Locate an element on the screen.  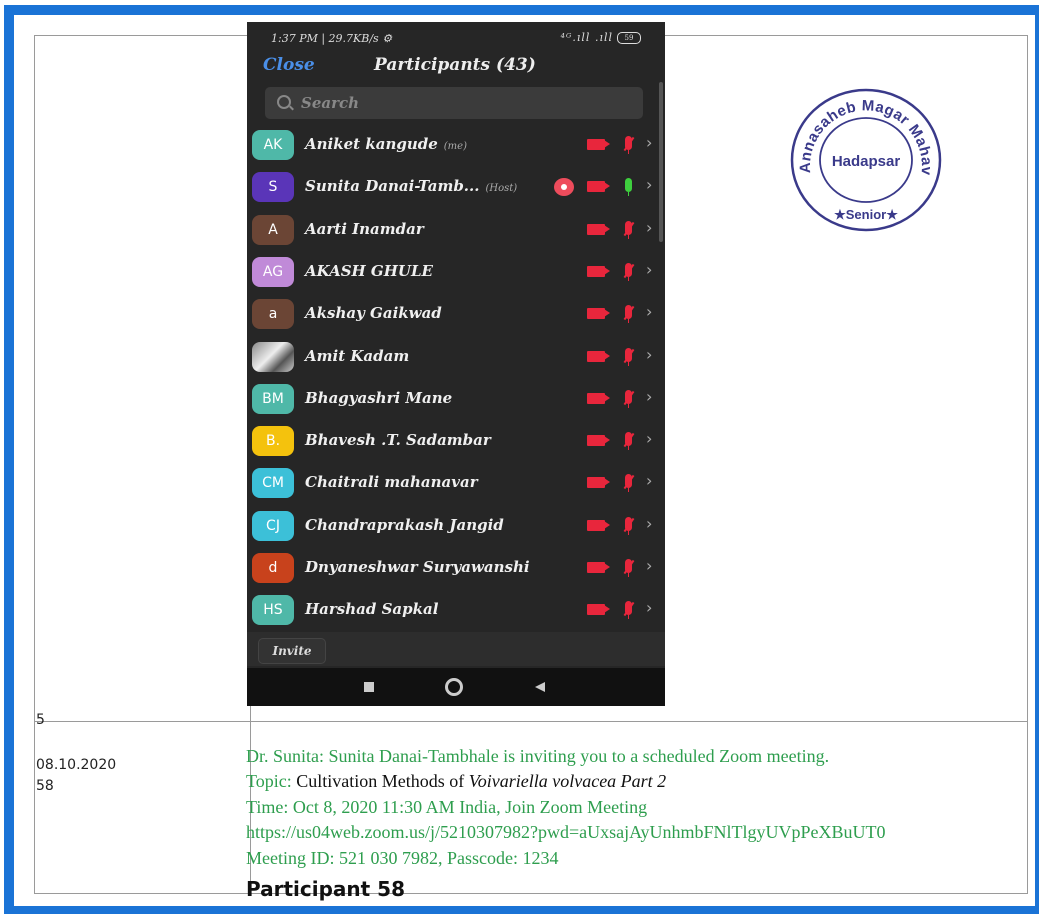
participant-name-text: AKASH GHULE is located at coordinates (369, 270).